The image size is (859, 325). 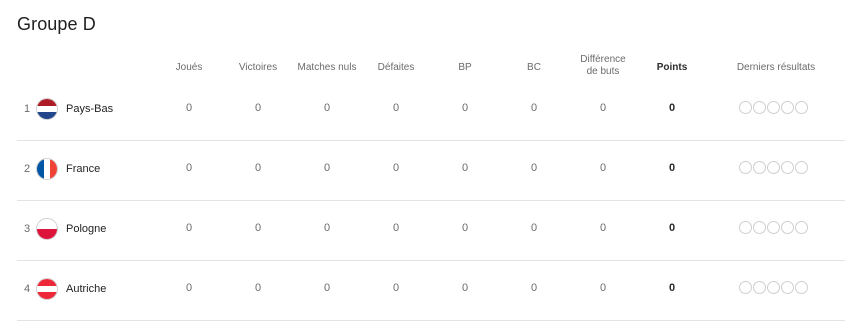 I want to click on col-losses: Défaites, so click(x=396, y=67).